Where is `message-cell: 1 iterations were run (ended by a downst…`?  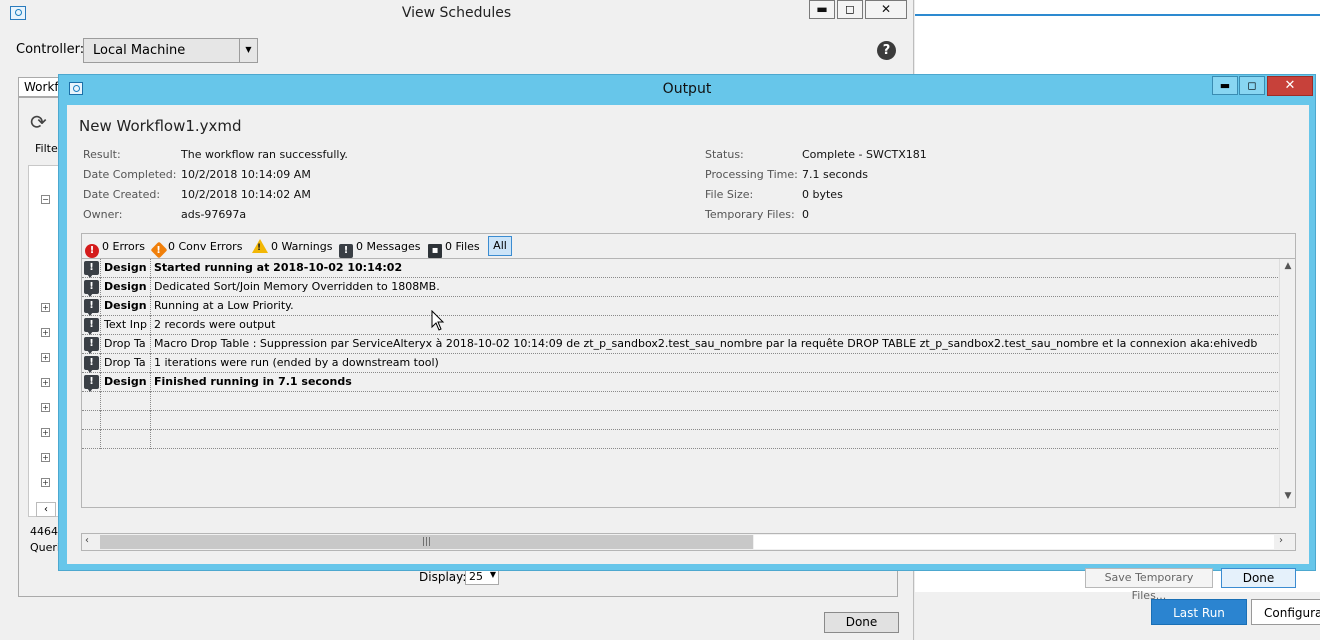
message-cell: 1 iterations were run (ended by a downst… is located at coordinates (296, 362).